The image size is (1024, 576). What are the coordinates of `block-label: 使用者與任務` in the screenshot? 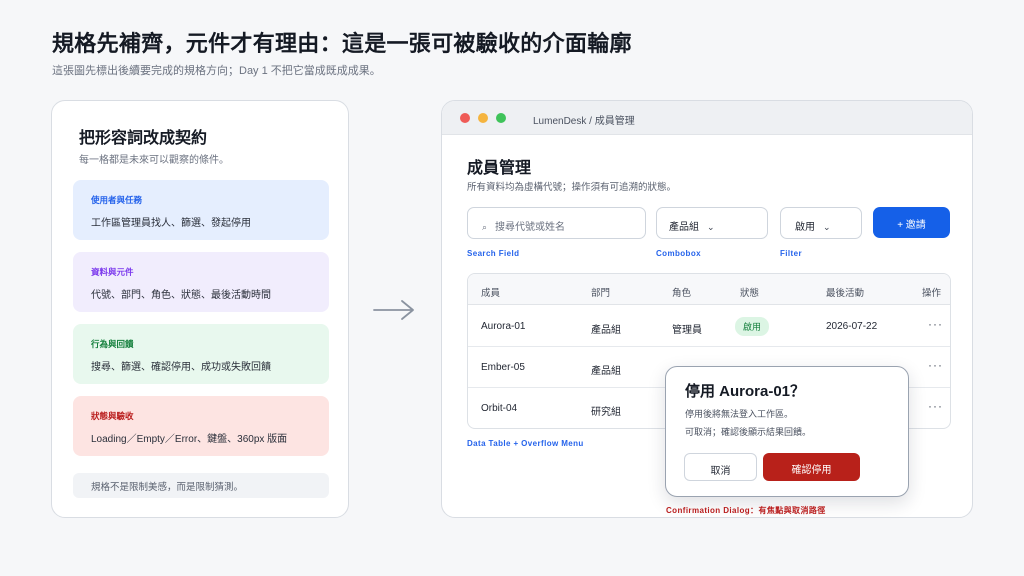 It's located at (117, 200).